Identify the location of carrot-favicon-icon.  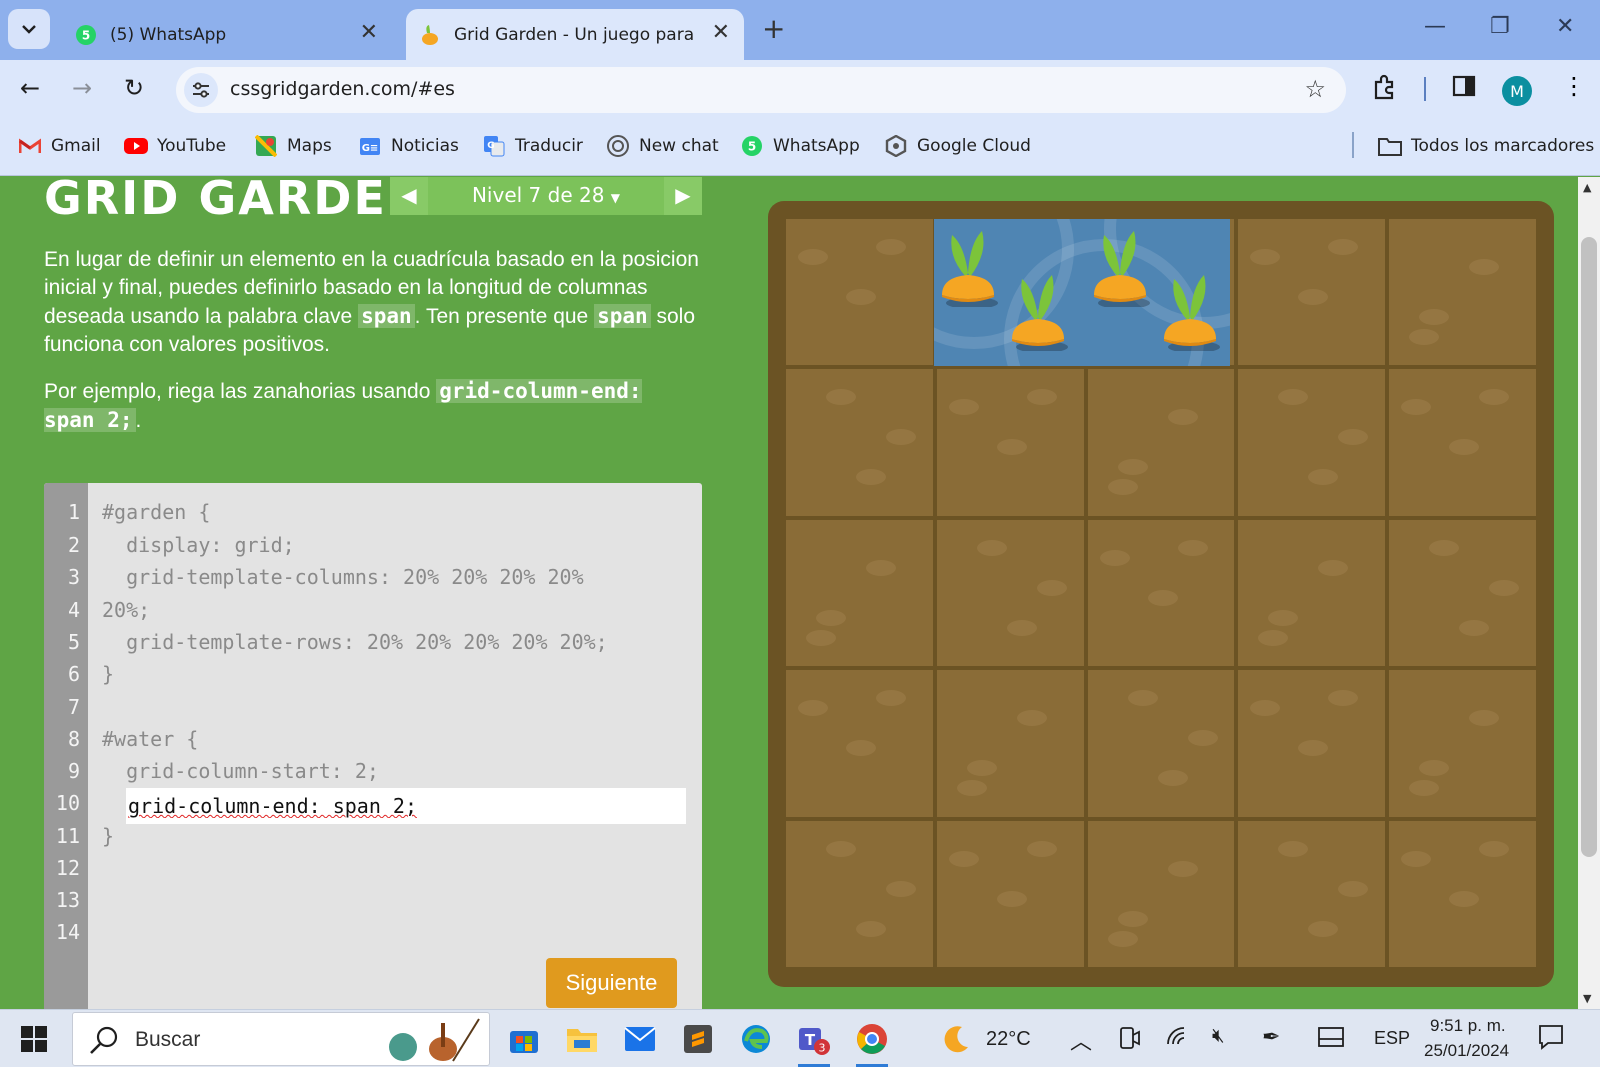
(430, 35).